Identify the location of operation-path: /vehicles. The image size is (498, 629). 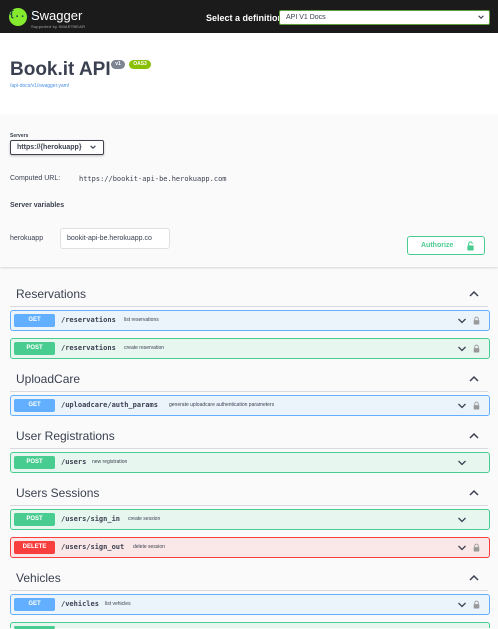
(80, 604).